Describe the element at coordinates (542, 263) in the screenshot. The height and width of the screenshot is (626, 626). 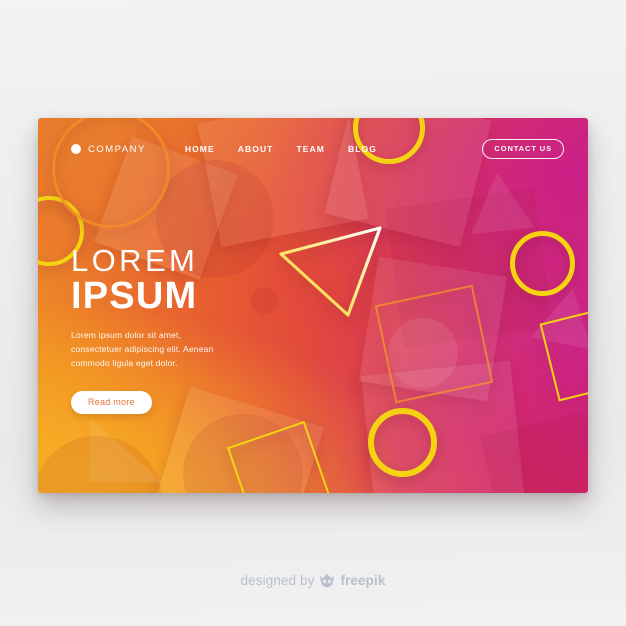
I see `ring-outline-right` at that location.